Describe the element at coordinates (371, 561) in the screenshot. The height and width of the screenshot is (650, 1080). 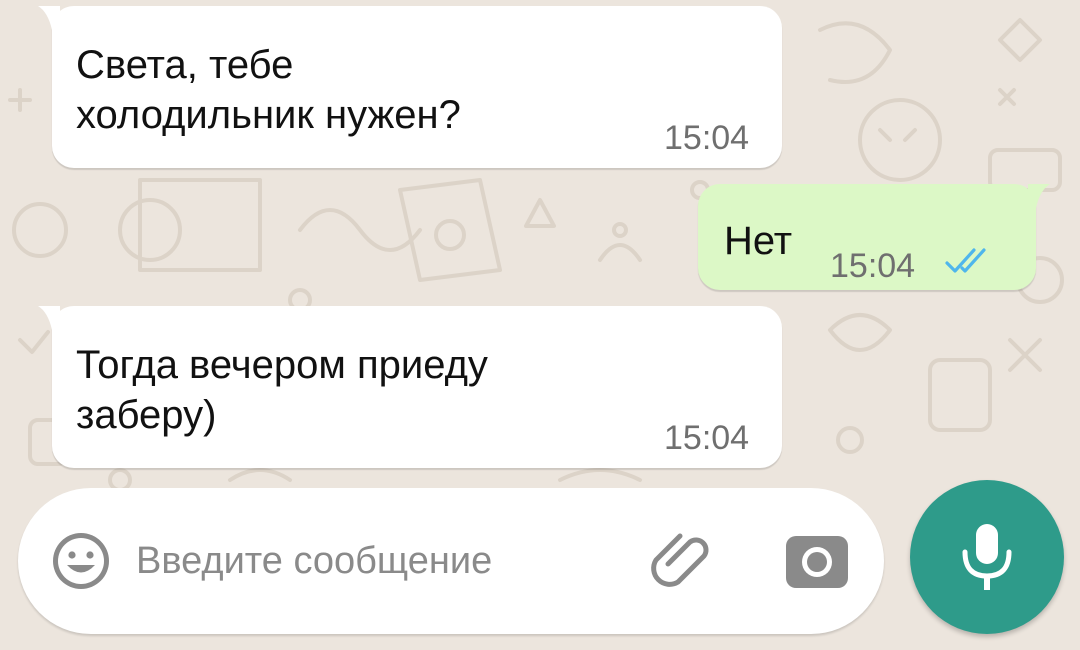
I see `message-input` at that location.